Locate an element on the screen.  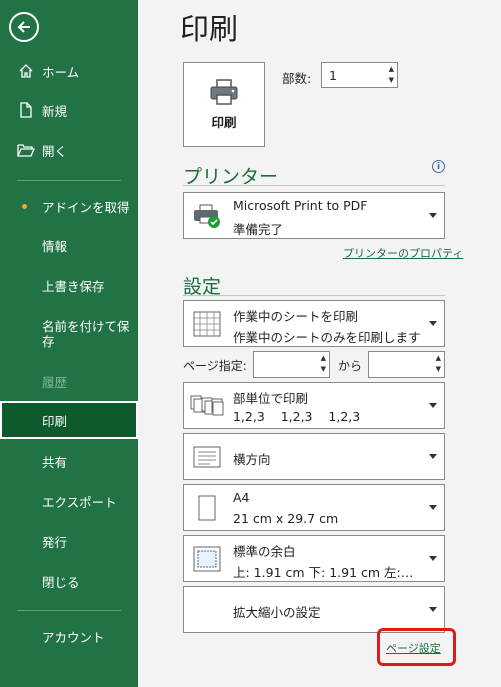
paper-size-title: A4 is located at coordinates (241, 497).